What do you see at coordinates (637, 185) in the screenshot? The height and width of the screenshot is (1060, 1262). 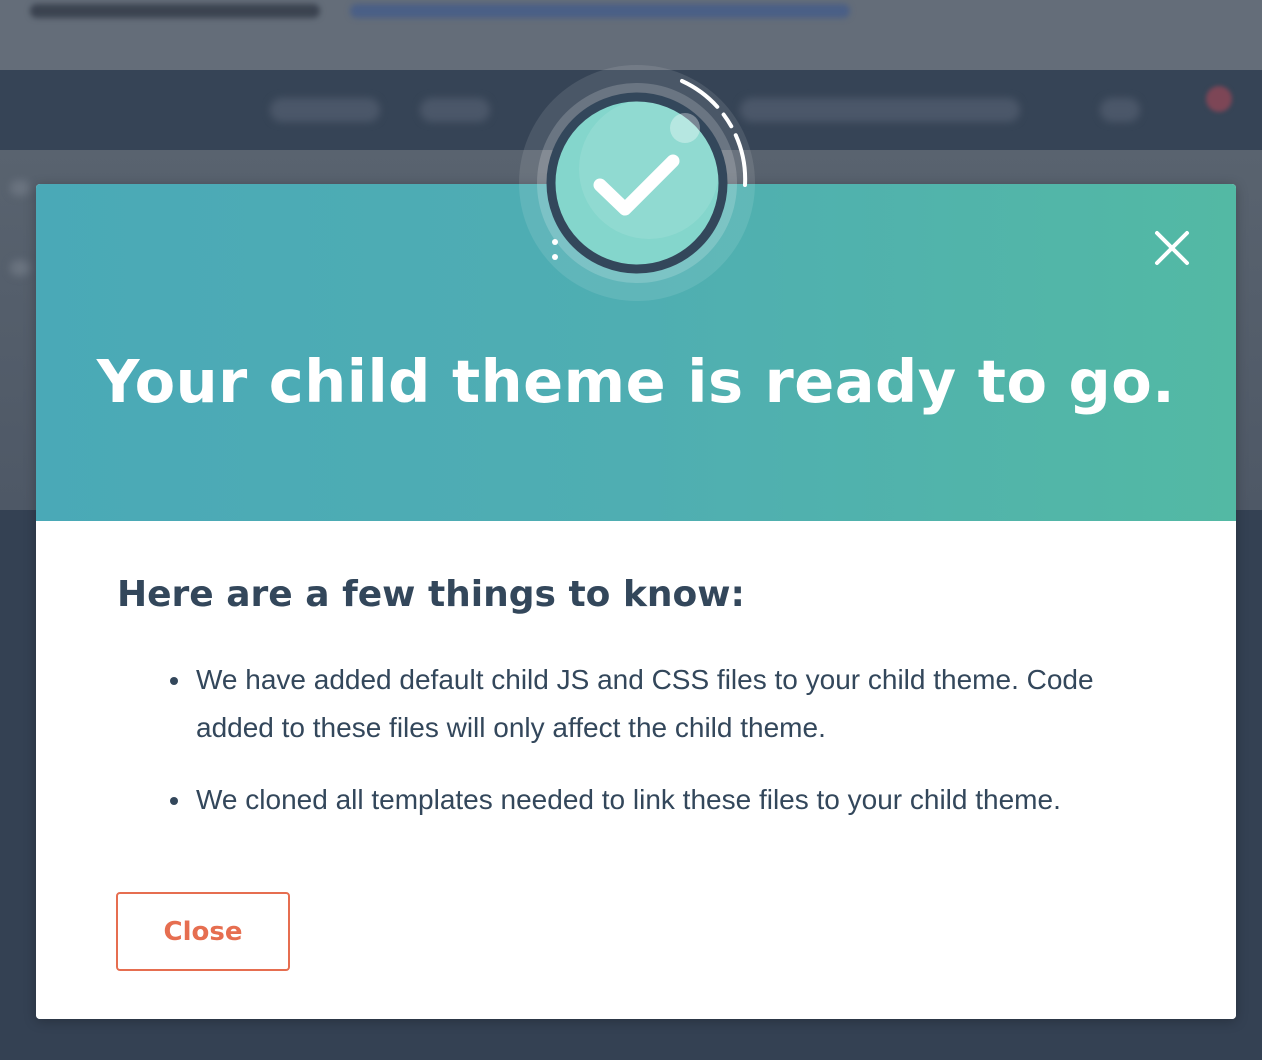 I see `check-circle-icon` at bounding box center [637, 185].